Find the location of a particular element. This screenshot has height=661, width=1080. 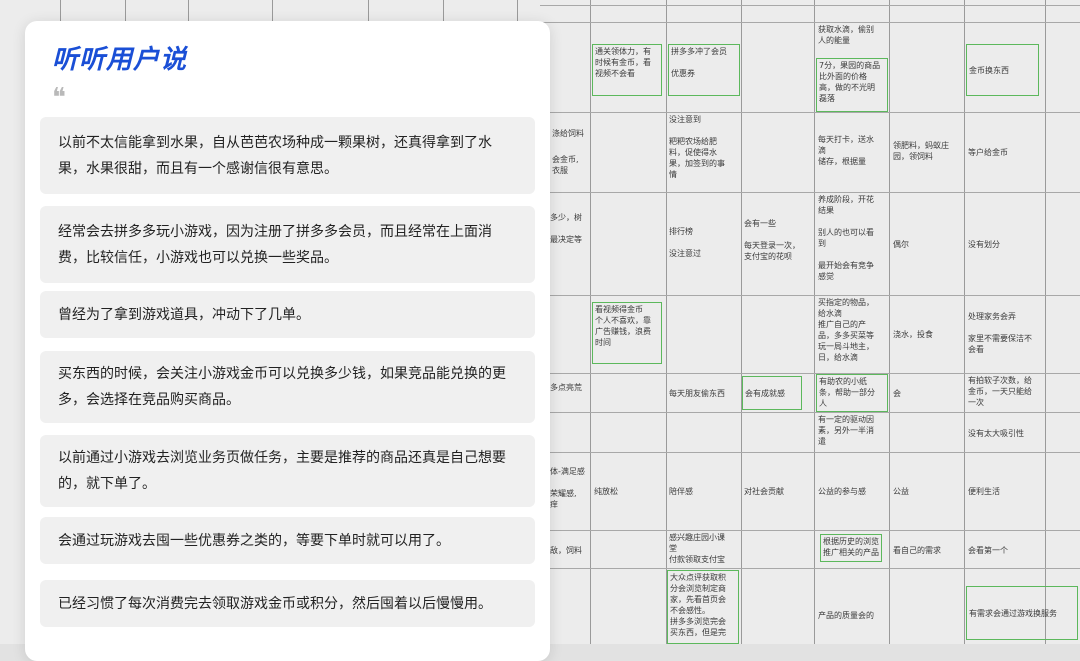

sheet-cell: 通关领体力，有 时候有金币，看 视频不会看 is located at coordinates (627, 70).